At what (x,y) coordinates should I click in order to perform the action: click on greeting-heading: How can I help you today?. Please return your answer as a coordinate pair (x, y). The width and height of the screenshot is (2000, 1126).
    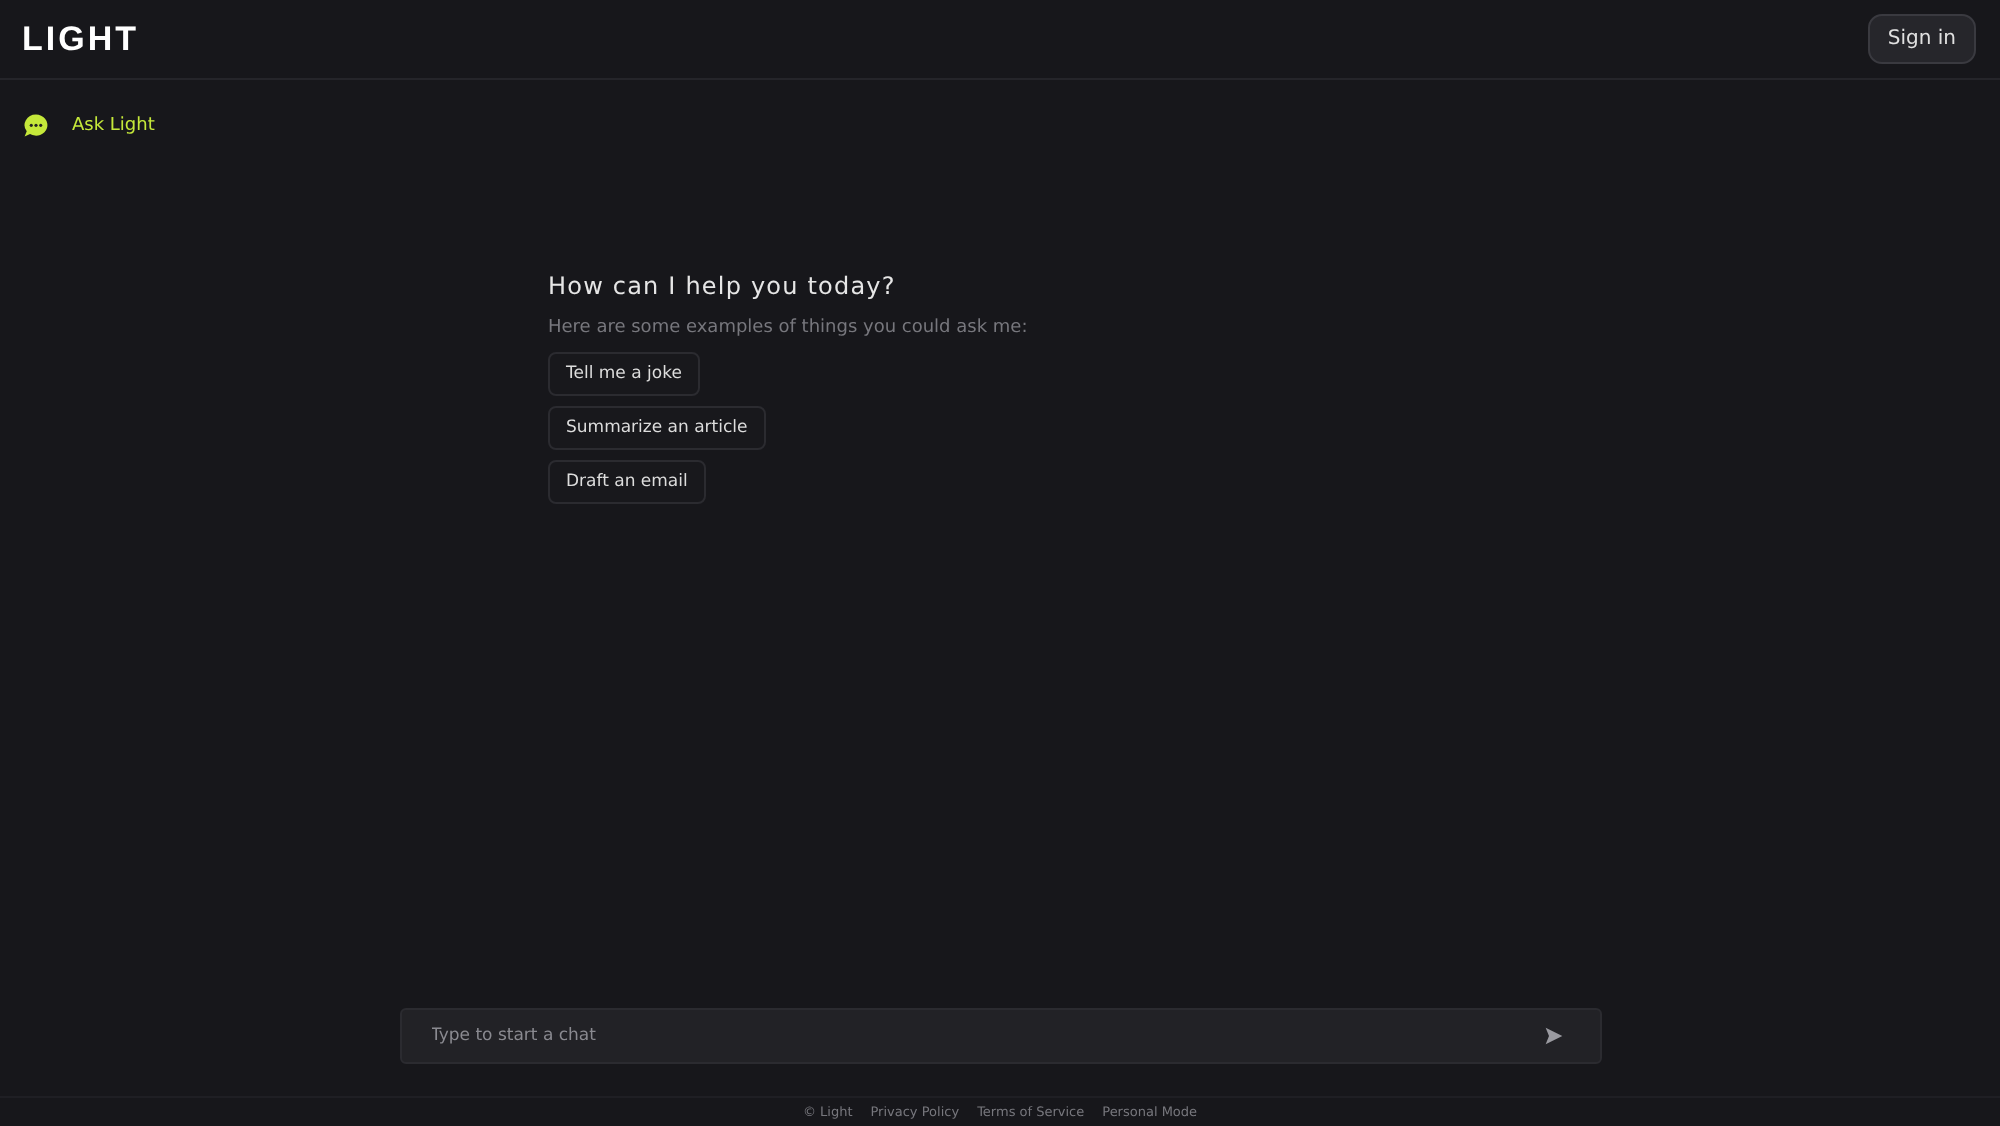
    Looking at the image, I should click on (722, 286).